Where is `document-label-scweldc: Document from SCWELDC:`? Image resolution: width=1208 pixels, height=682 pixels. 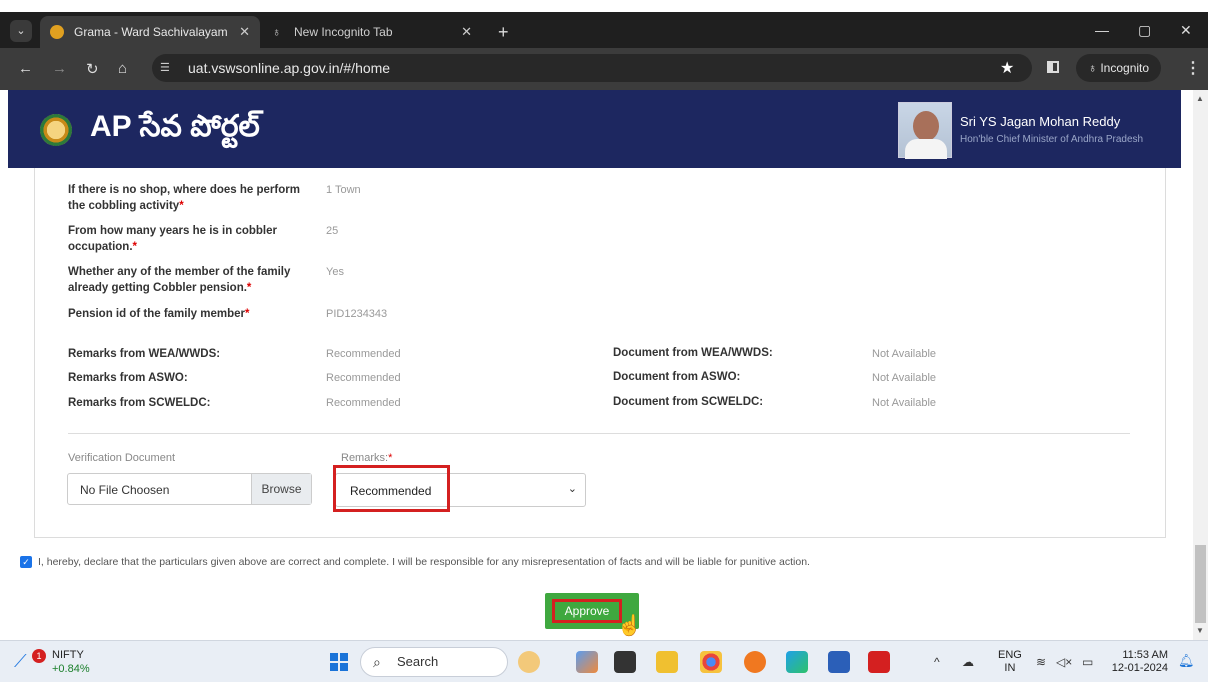 document-label-scweldc: Document from SCWELDC: is located at coordinates (688, 402).